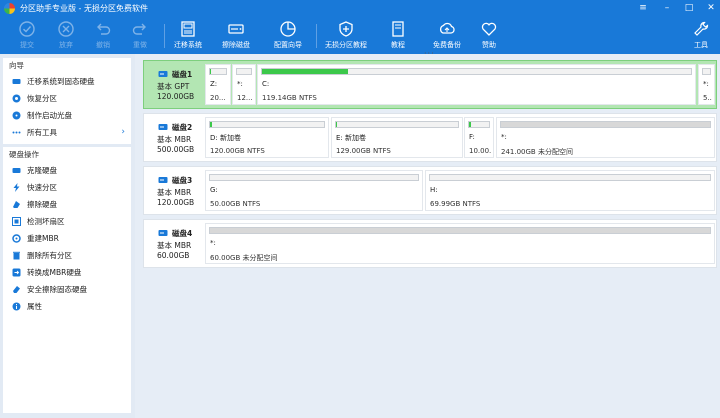  I want to click on discard-icon, so click(66, 29).